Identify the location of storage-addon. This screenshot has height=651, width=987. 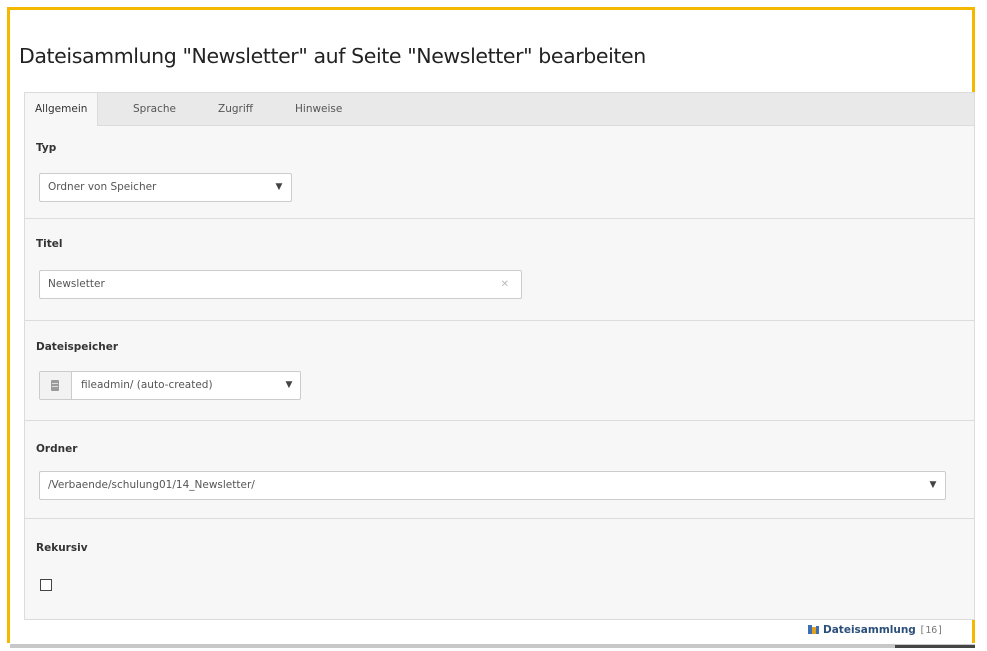
(56, 385).